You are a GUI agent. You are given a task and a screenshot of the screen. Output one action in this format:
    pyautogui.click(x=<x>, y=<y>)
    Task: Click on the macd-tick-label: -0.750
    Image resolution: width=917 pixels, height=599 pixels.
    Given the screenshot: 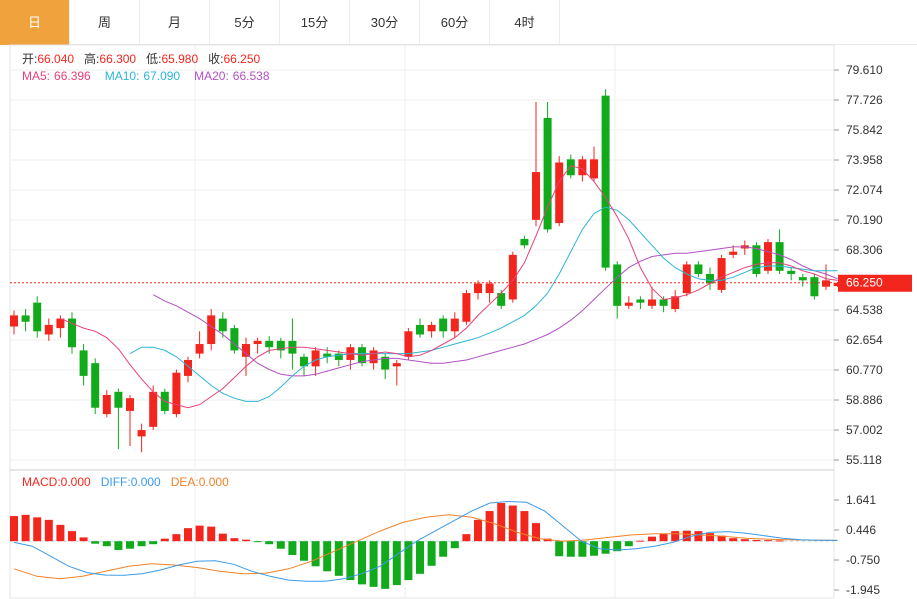 What is the action you would take?
    pyautogui.click(x=863, y=560)
    